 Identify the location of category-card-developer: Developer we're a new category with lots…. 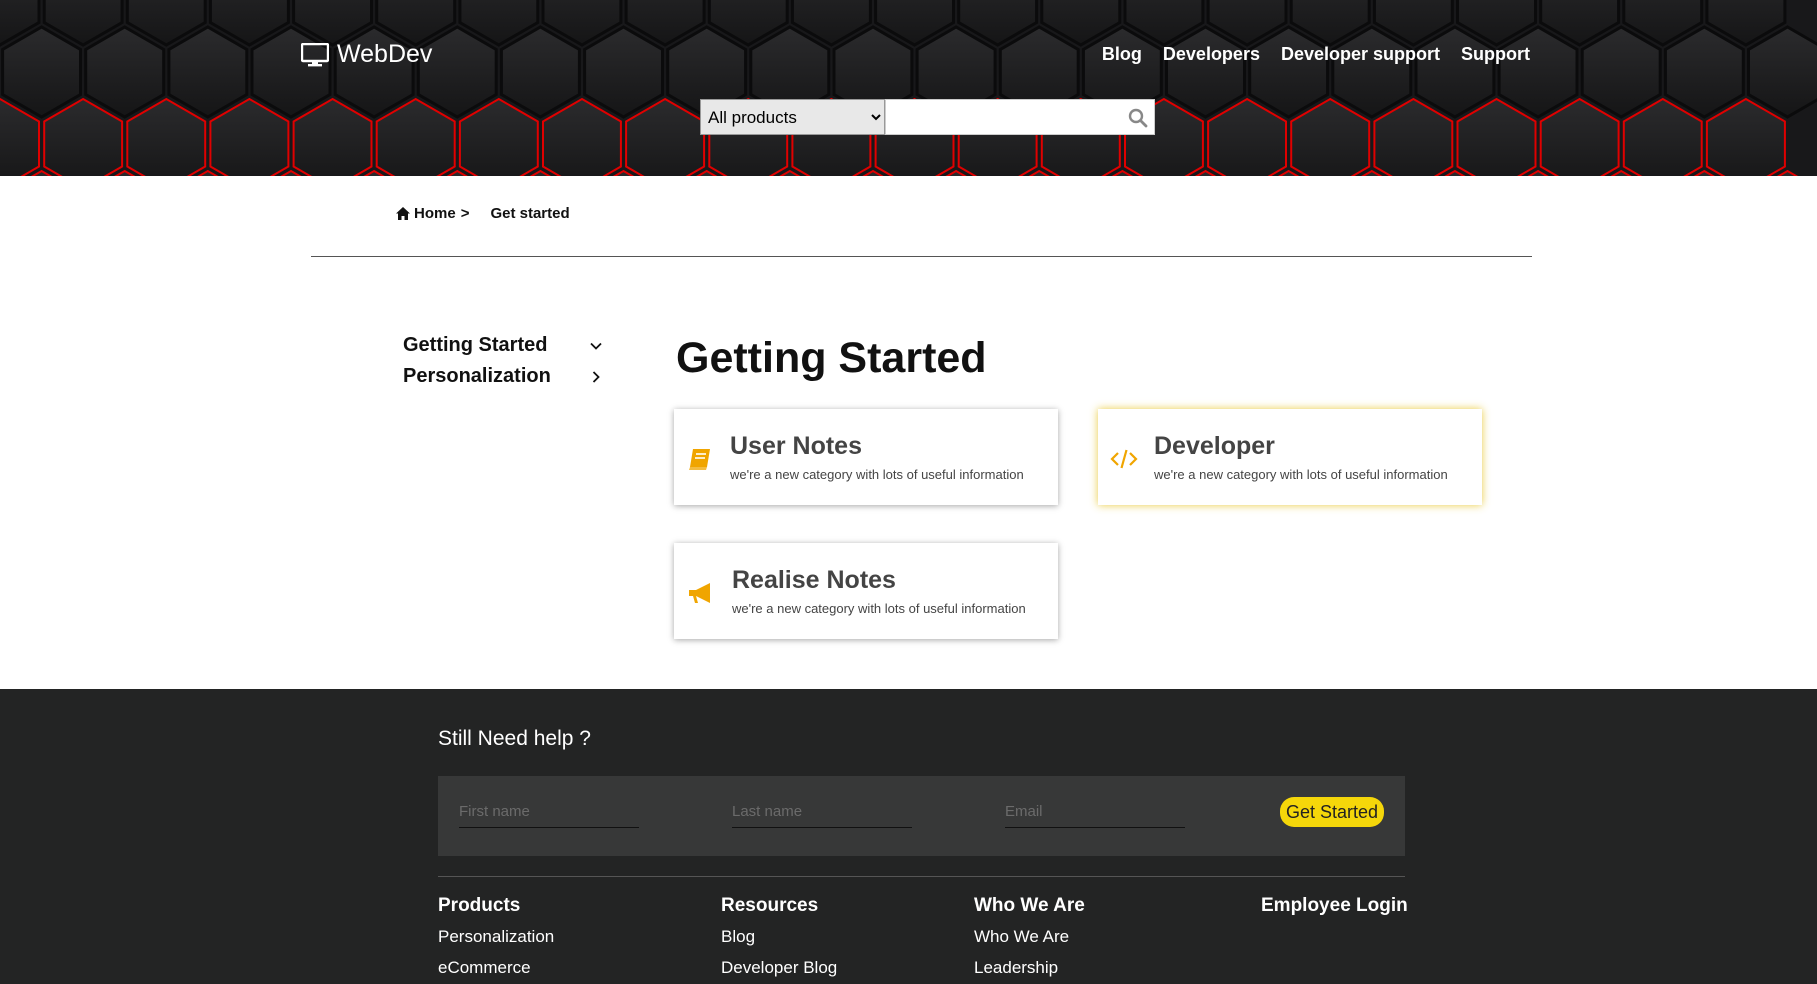
(1290, 457).